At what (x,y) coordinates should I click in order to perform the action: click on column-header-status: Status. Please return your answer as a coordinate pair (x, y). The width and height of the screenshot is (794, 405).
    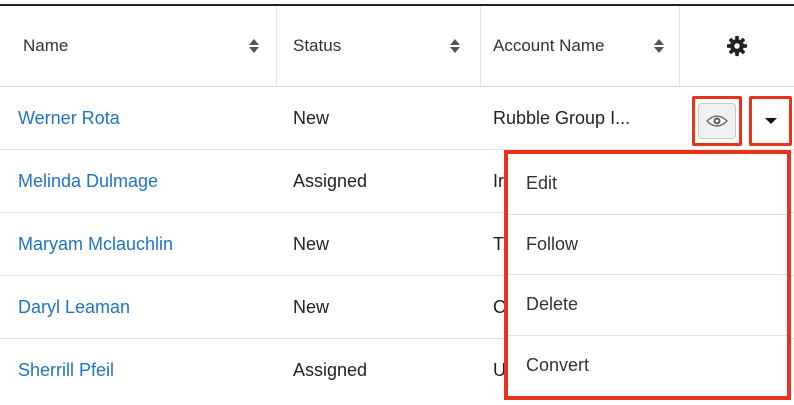
    Looking at the image, I should click on (378, 46).